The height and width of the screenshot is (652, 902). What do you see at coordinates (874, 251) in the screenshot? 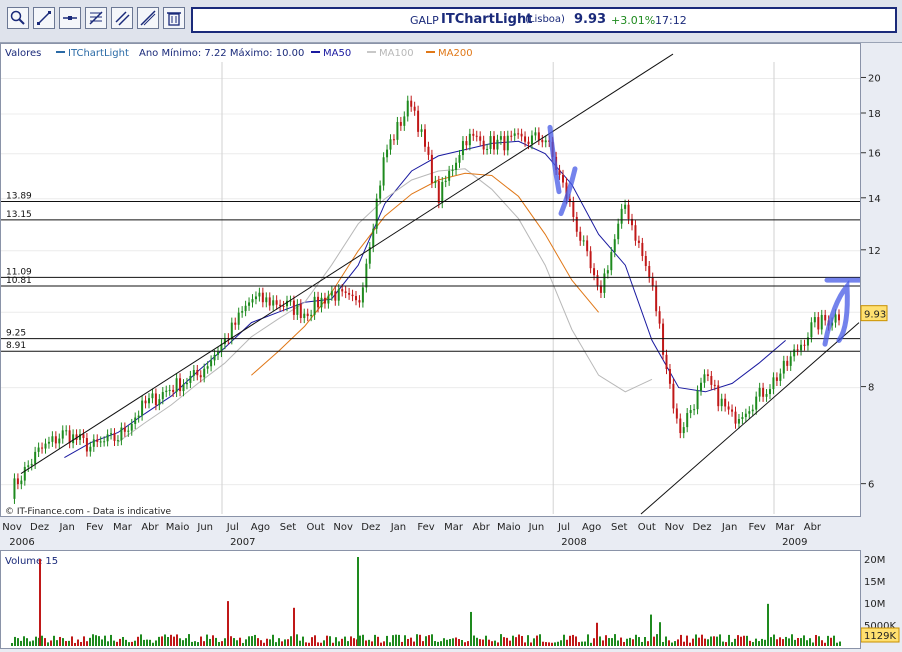
I see `y-tick-label: 12` at bounding box center [874, 251].